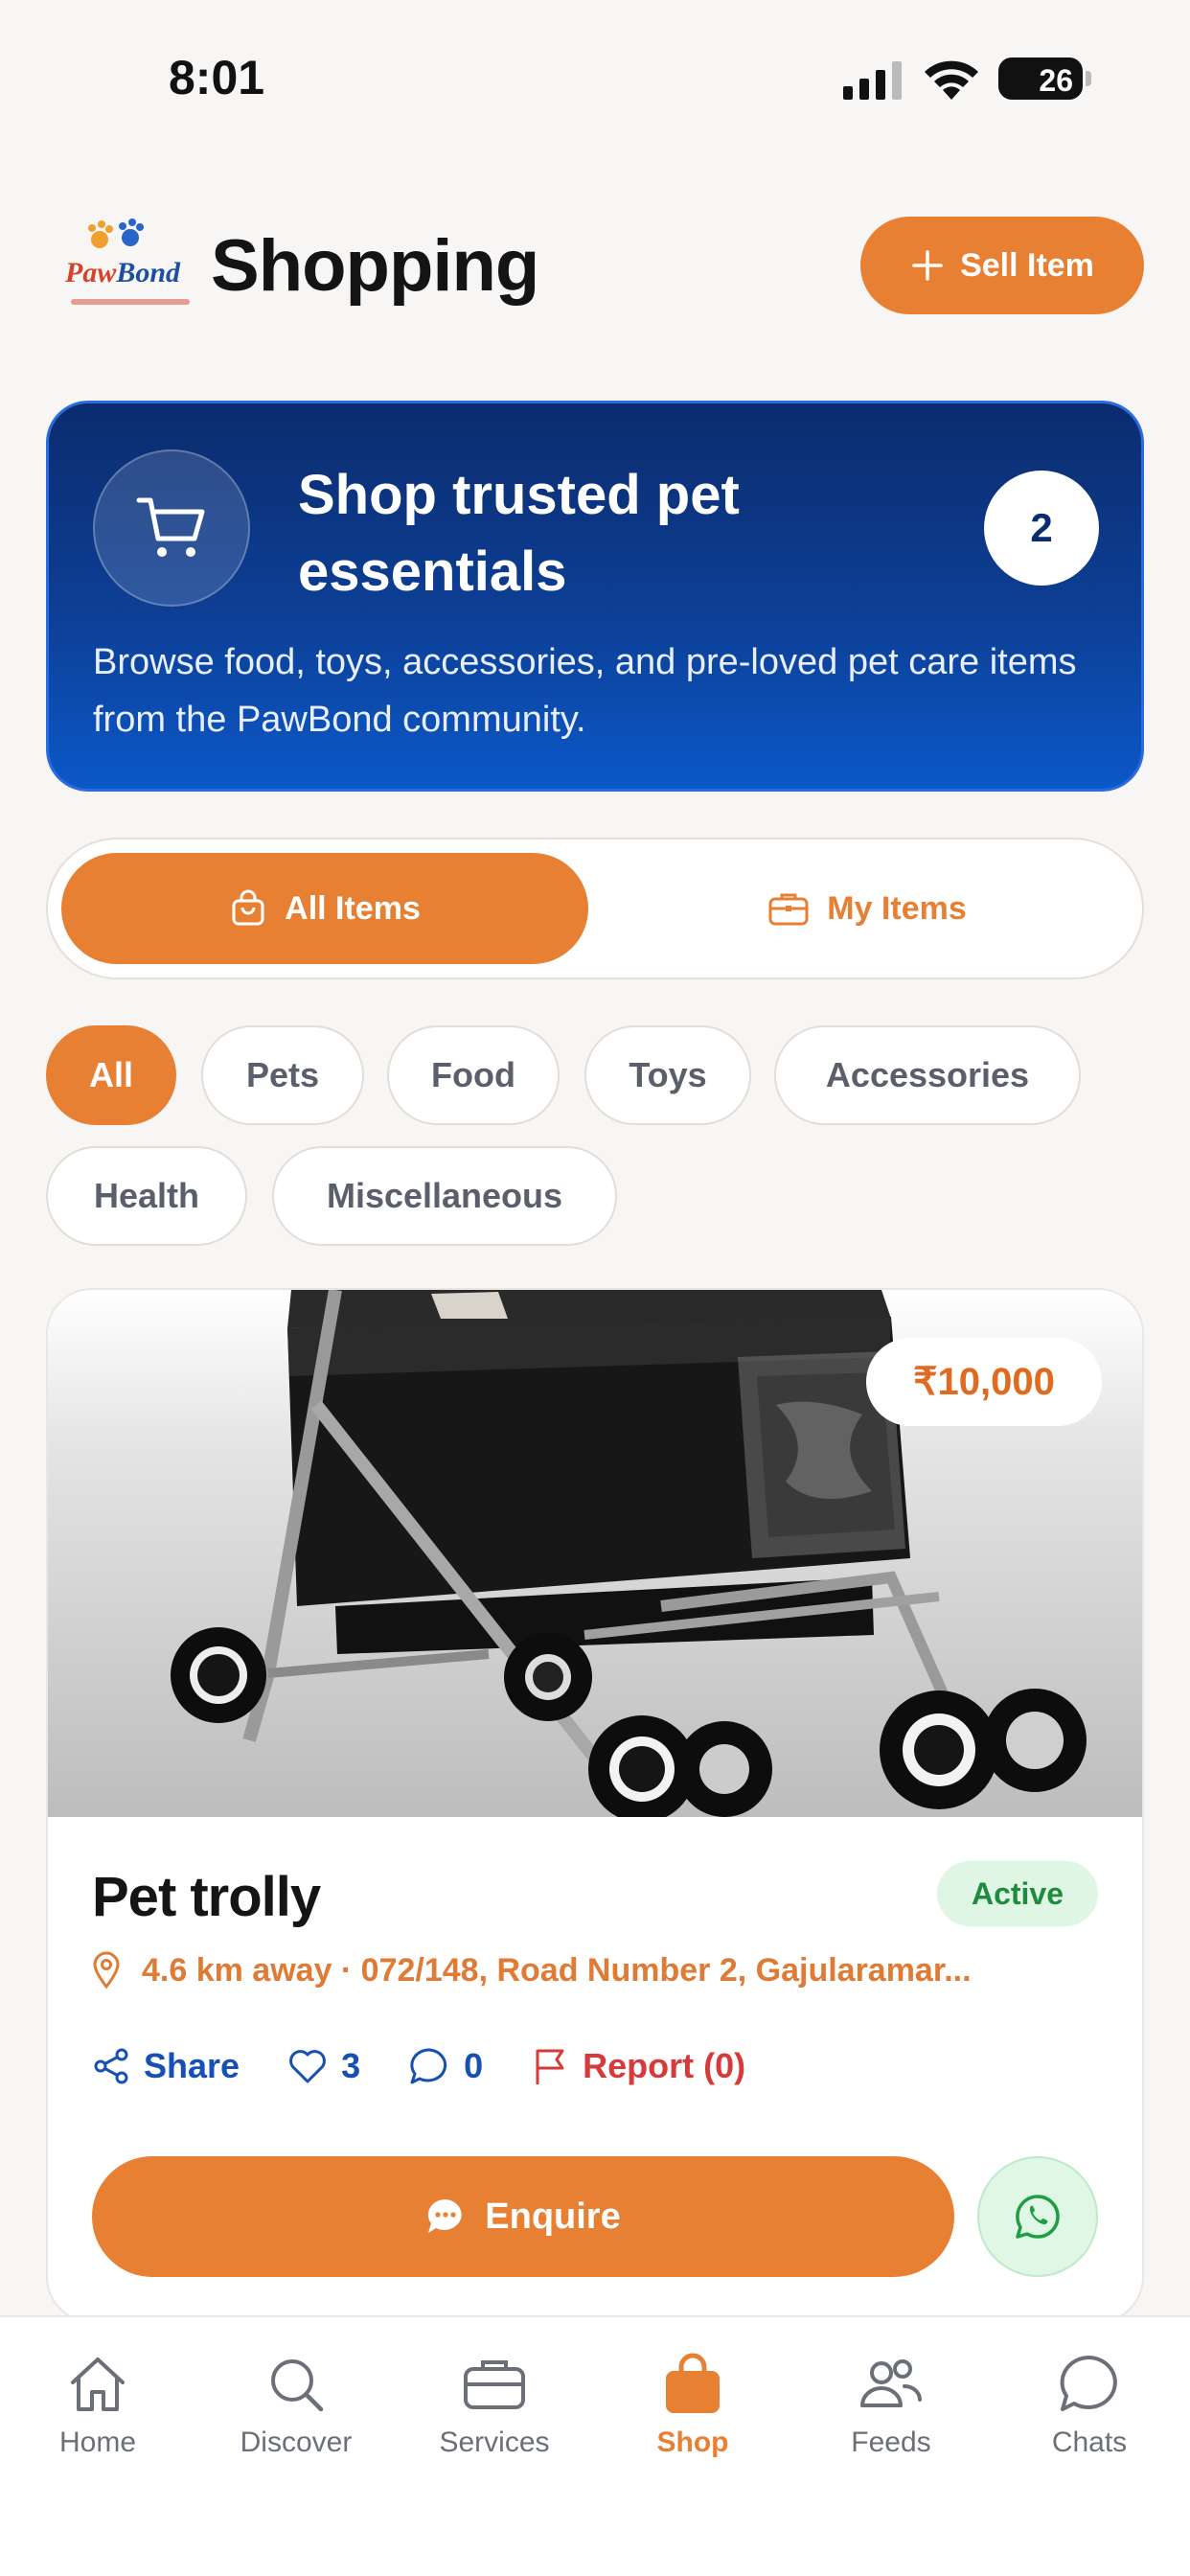  Describe the element at coordinates (668, 1075) in the screenshot. I see `chip-toys: Toys` at that location.